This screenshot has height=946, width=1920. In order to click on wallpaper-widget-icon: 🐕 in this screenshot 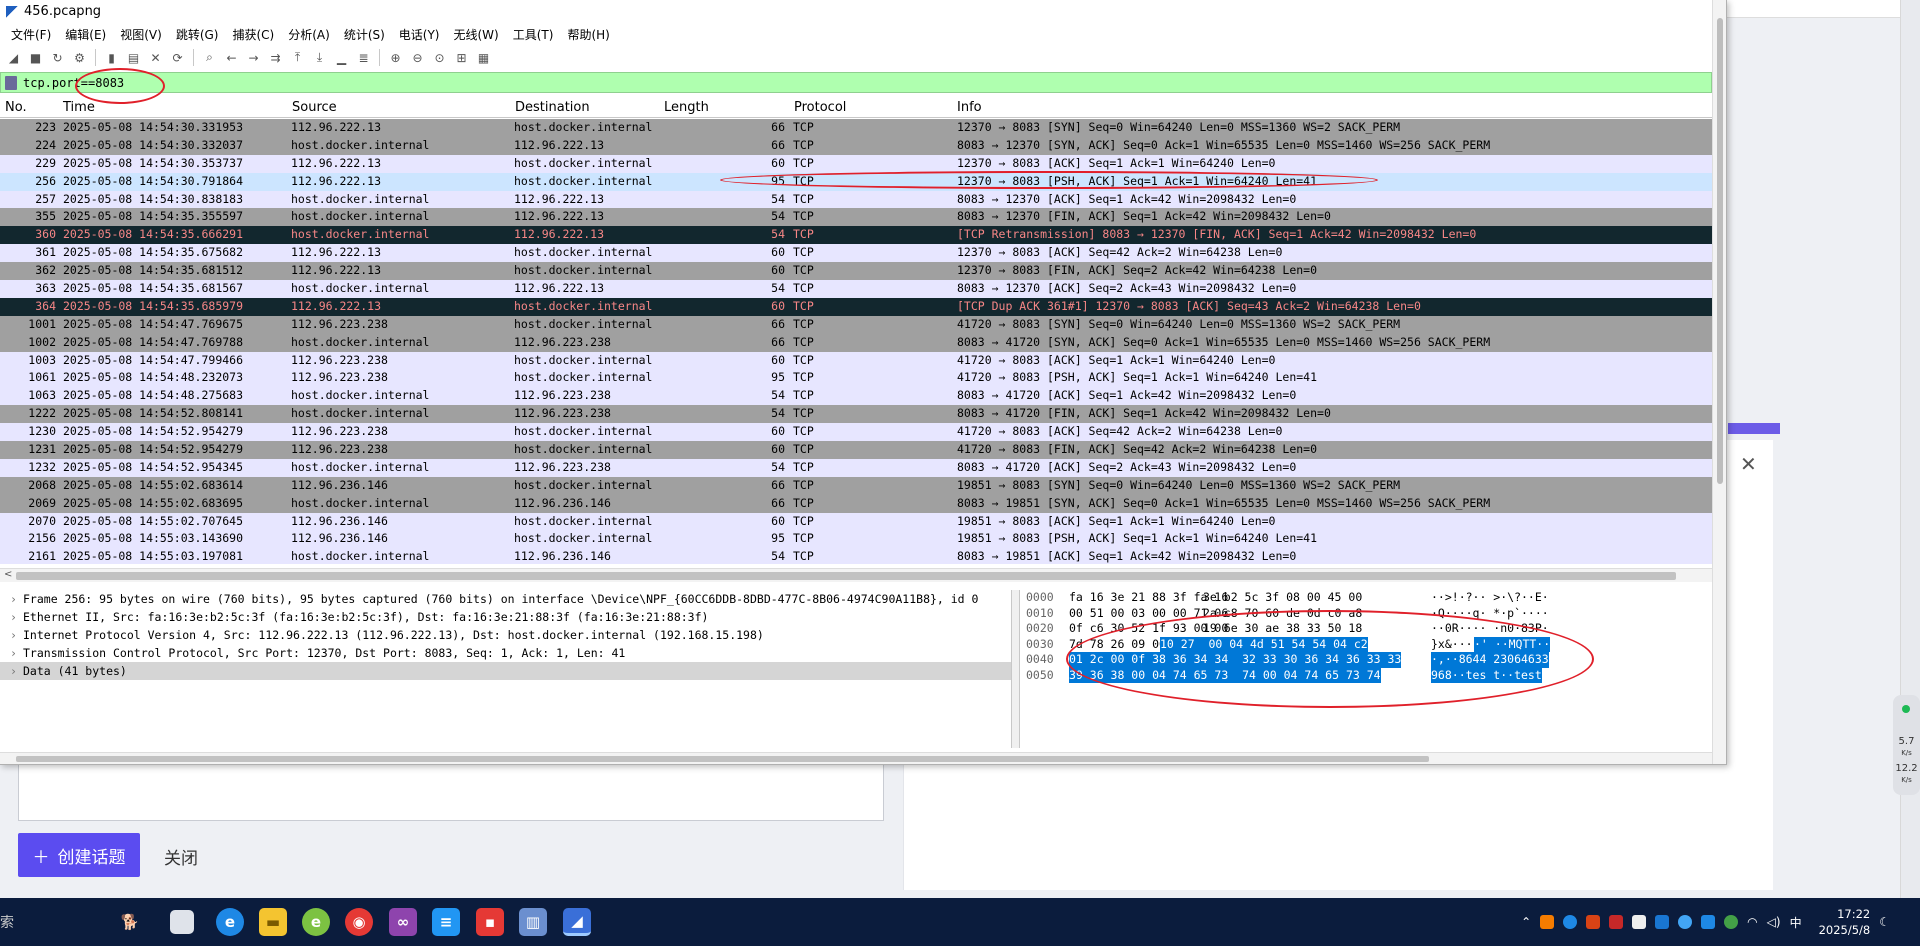, I will do `click(130, 922)`.